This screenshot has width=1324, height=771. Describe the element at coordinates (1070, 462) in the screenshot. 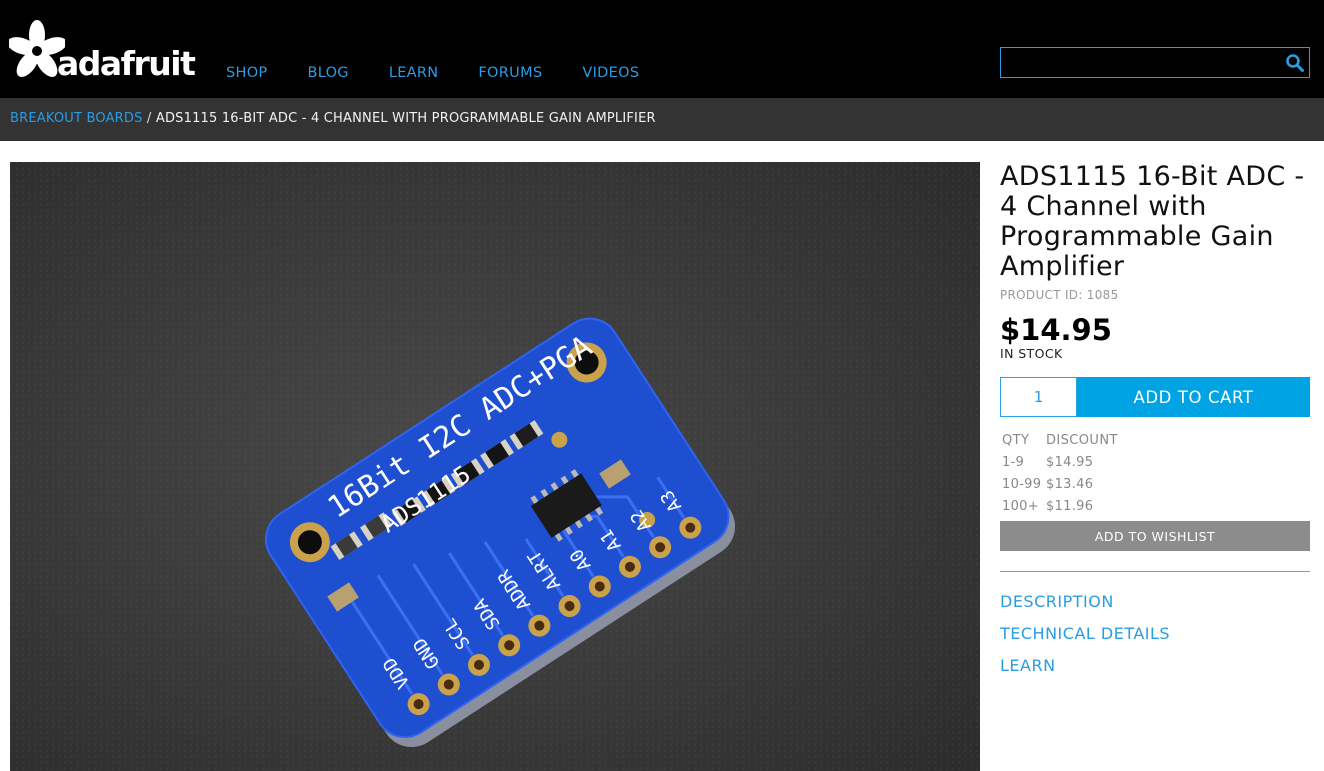

I see `discount-price: $14.95` at that location.